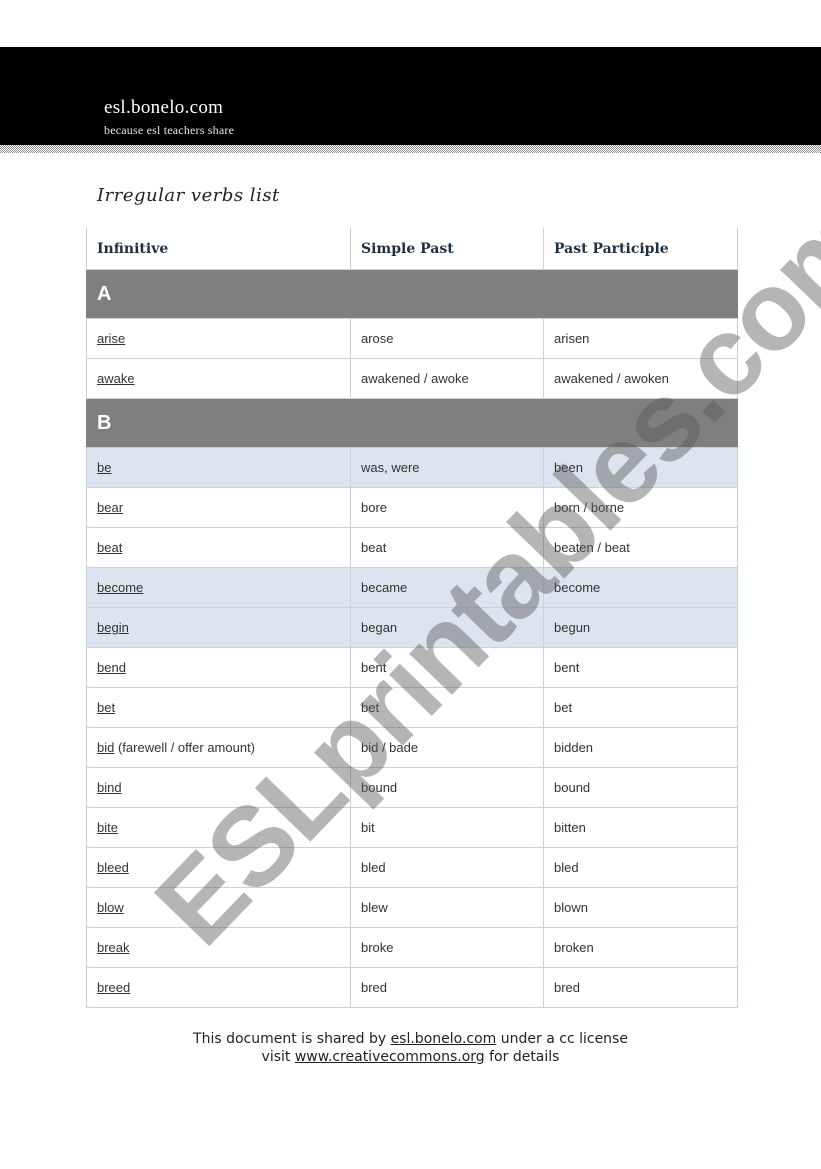  Describe the element at coordinates (185, 747) in the screenshot. I see `verb-note: (farewell / offer amount)` at that location.